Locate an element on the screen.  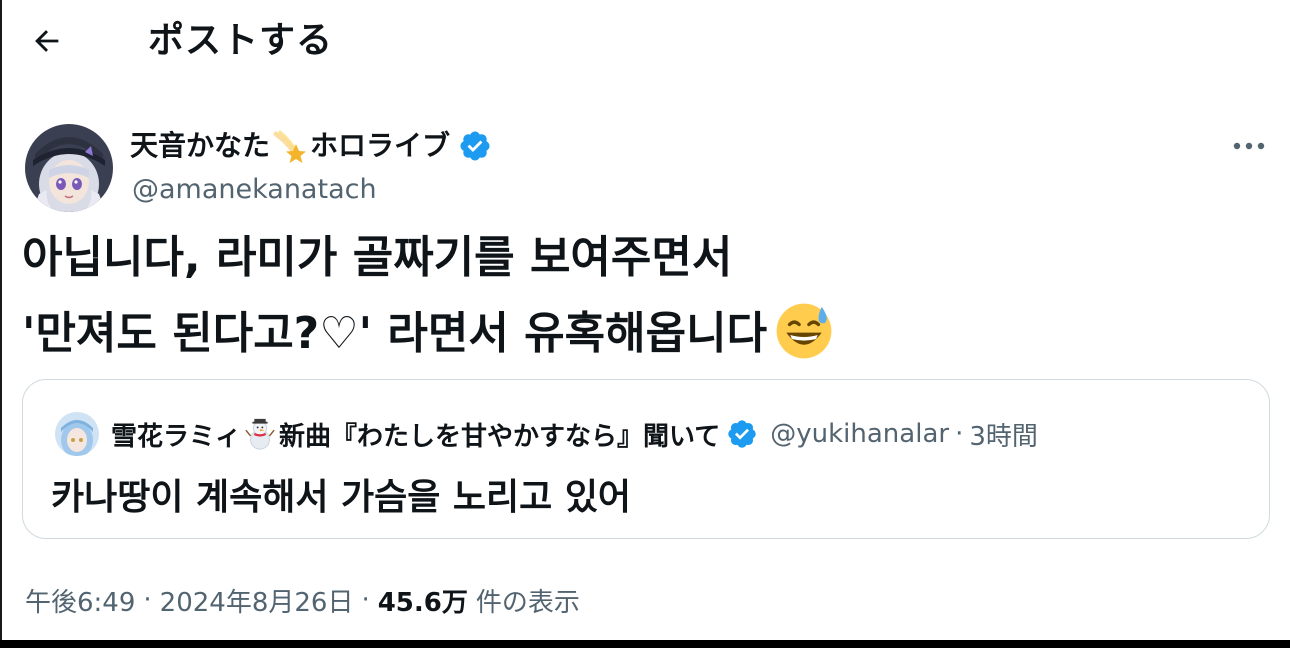
quoted-post-text: 카나땅이 계속해서 가슴을 노리고 있어 is located at coordinates (341, 497).